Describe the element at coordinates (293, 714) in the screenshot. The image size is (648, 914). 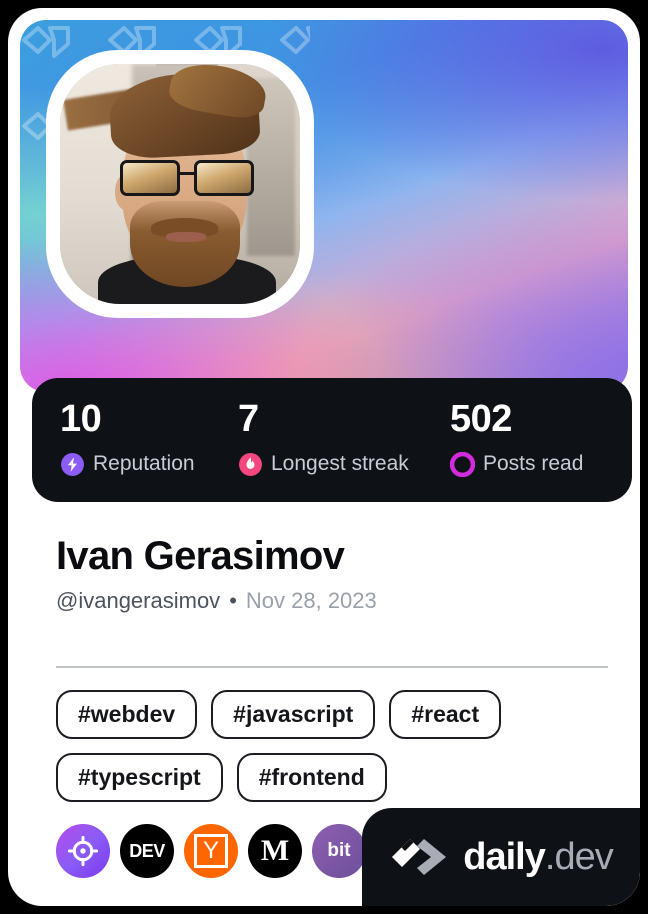
I see `tag-javascript: #javascript` at that location.